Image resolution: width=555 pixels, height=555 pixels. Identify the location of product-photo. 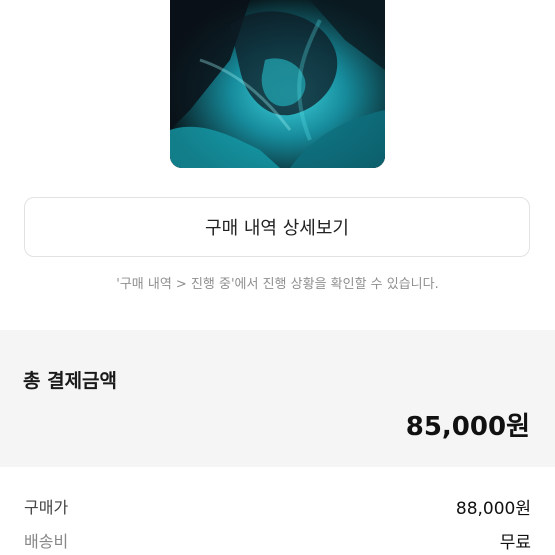
(277, 84).